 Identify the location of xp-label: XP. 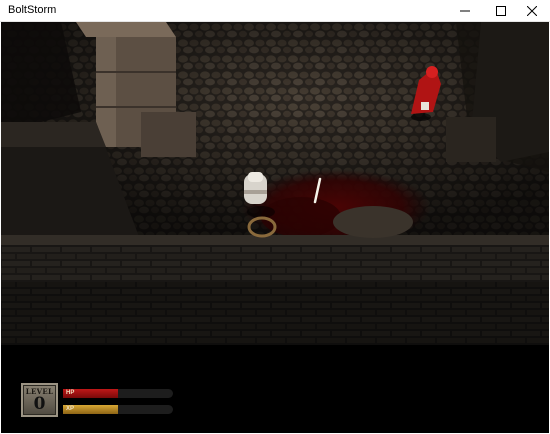
(70, 409).